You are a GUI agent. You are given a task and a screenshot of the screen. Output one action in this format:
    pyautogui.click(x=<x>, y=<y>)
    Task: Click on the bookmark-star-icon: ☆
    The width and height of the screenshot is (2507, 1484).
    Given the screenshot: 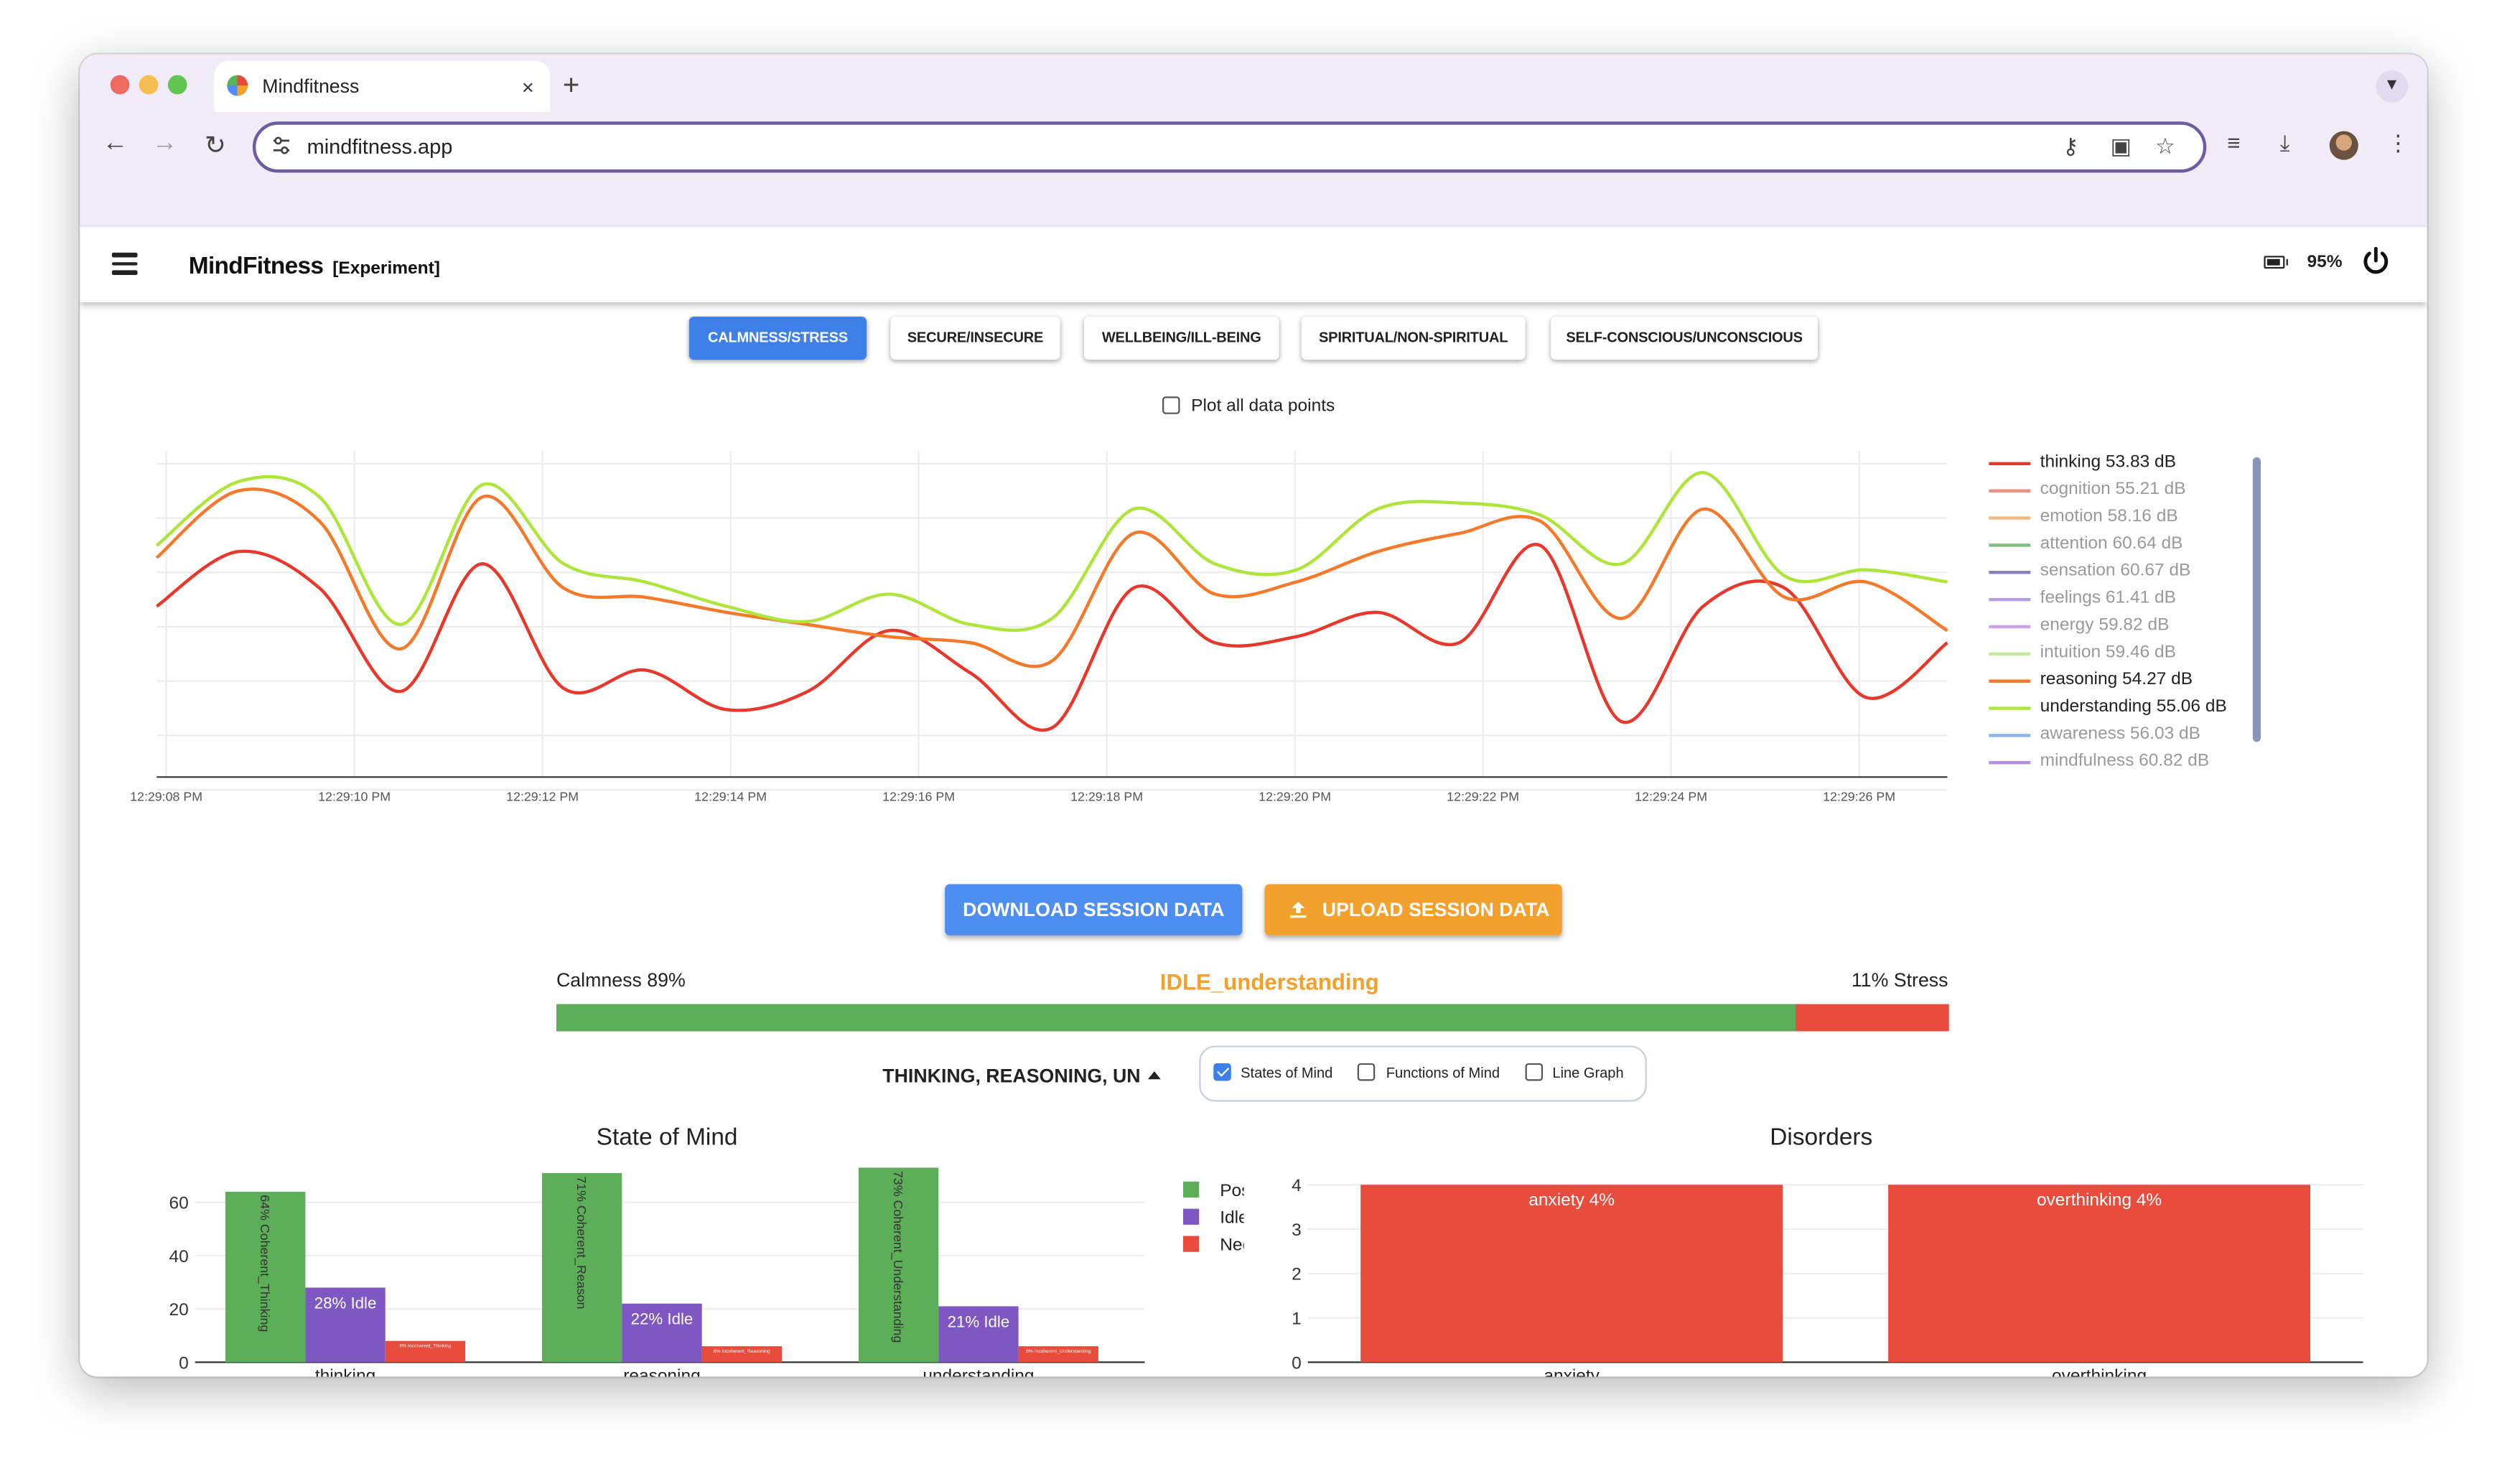 What is the action you would take?
    pyautogui.click(x=2165, y=146)
    